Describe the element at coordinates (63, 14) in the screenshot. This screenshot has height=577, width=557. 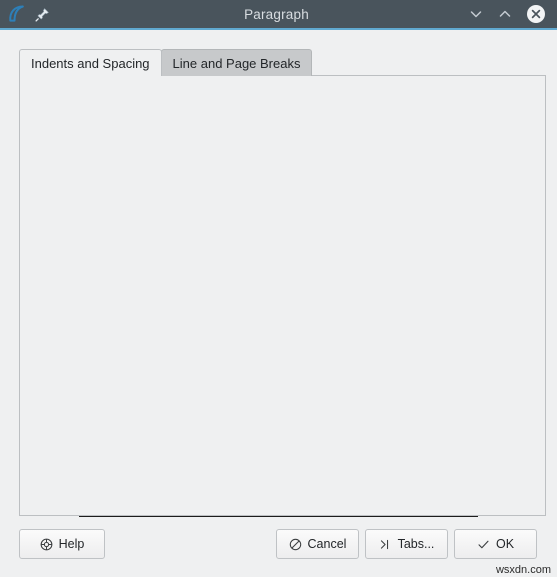
I see `titlebar-left-icons` at that location.